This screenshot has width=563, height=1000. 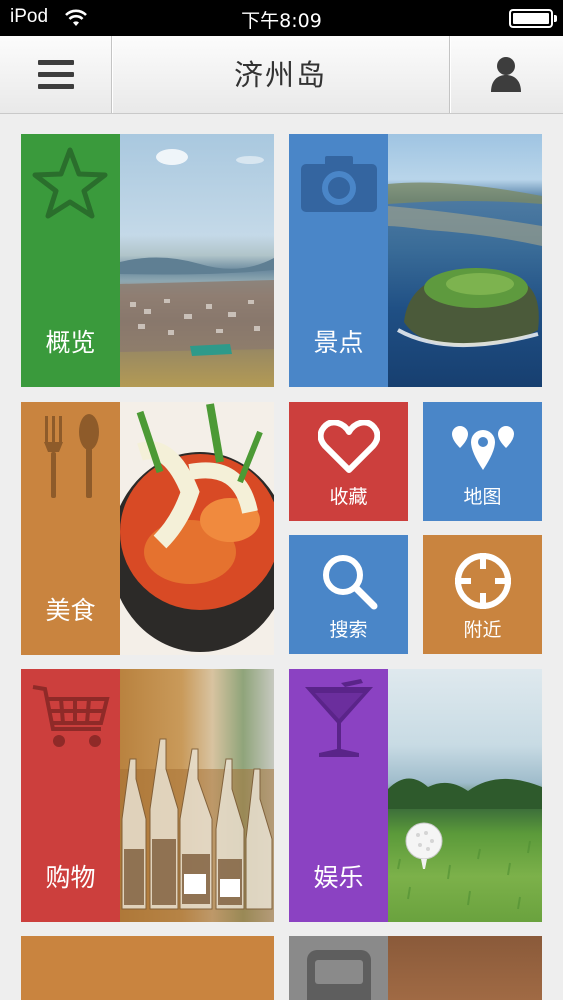 I want to click on tile-leisure: 娱乐, so click(x=415, y=795).